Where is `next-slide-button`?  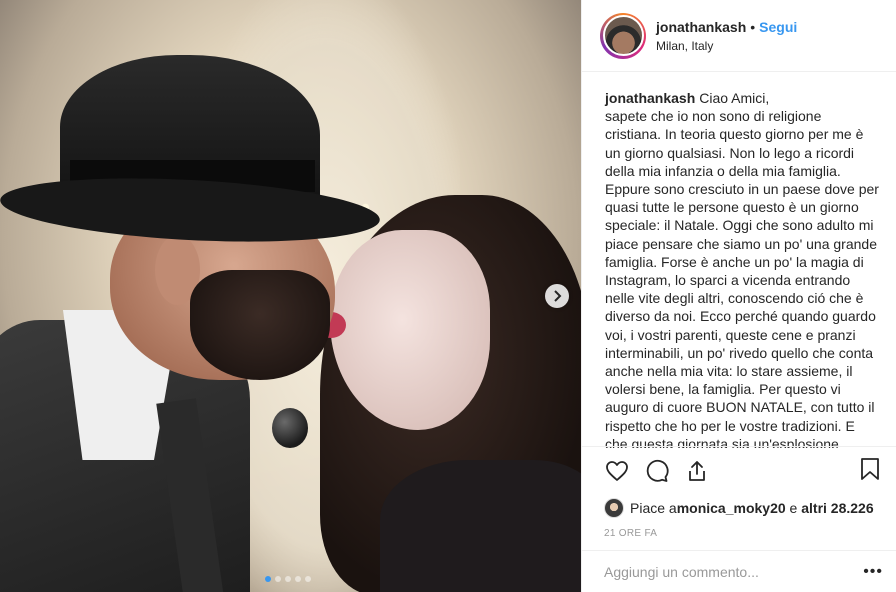 next-slide-button is located at coordinates (557, 296).